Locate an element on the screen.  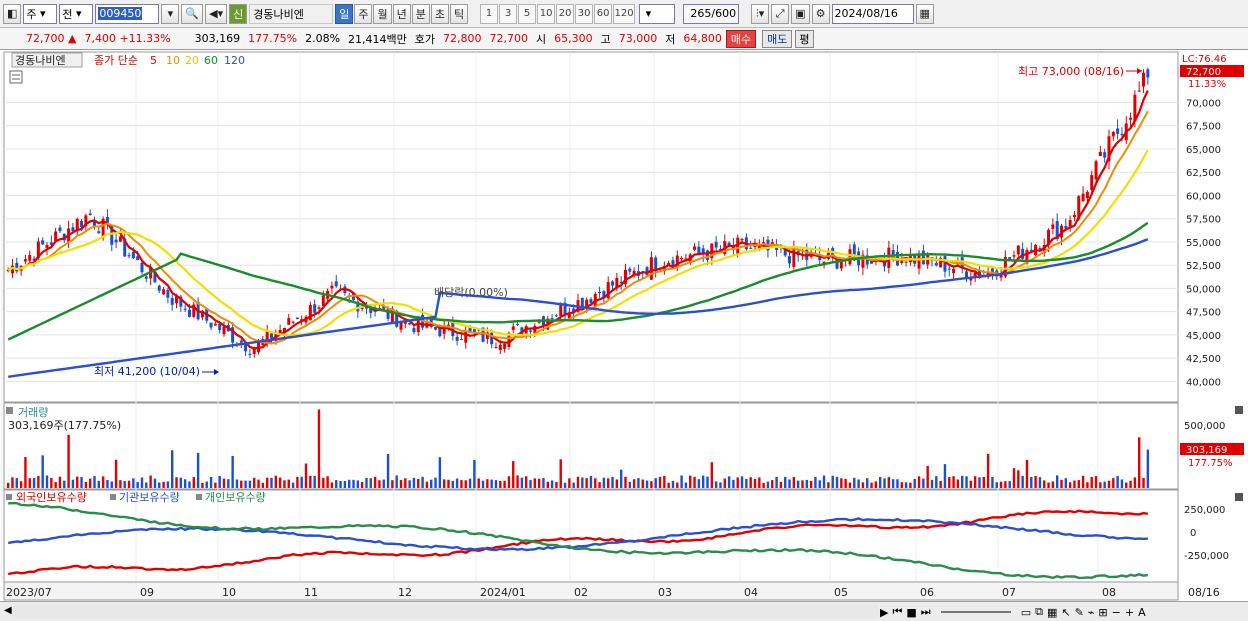
interval-button-3: 3 is located at coordinates (508, 13).